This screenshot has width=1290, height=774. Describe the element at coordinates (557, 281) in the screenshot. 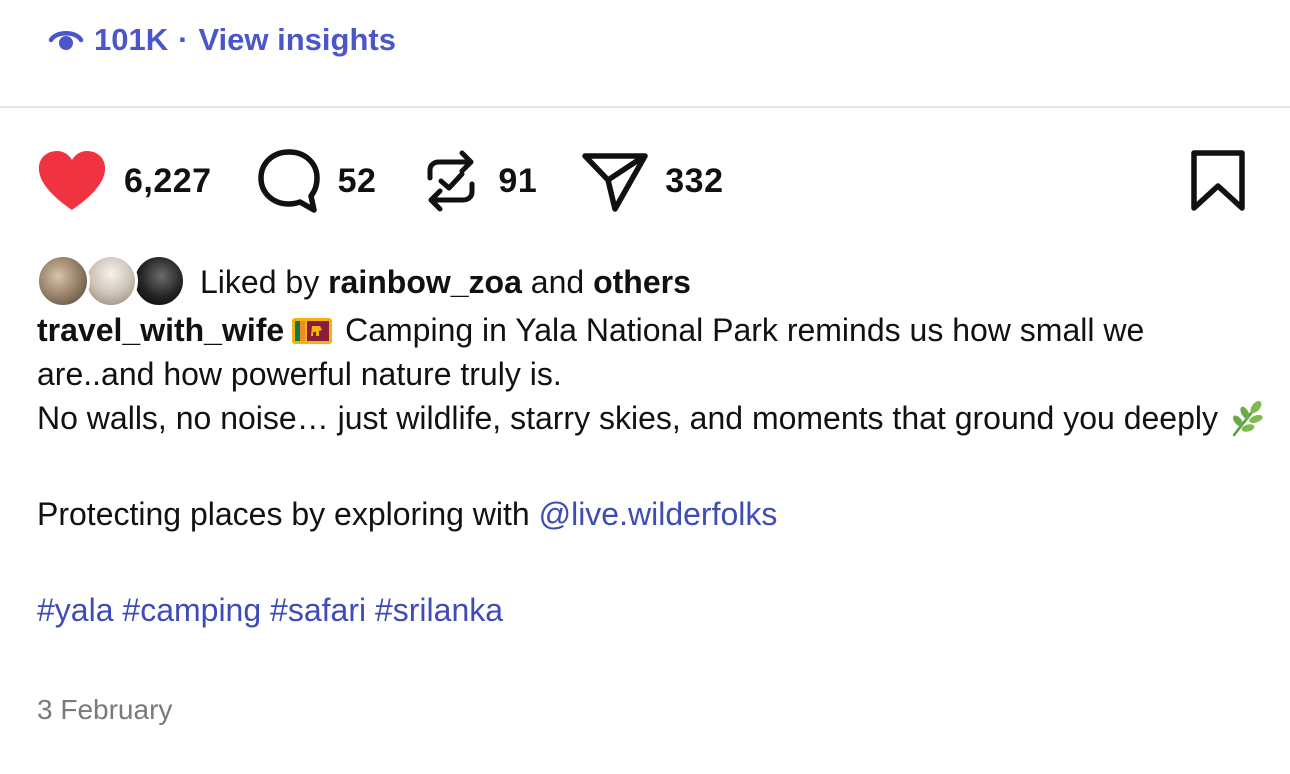

I see `liked-by-and: and` at that location.